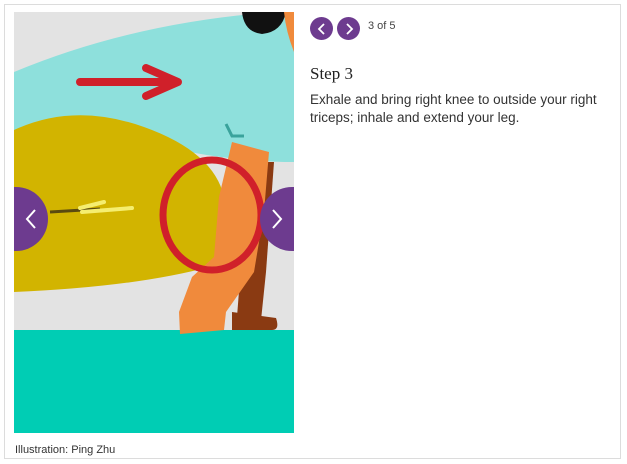  What do you see at coordinates (331, 73) in the screenshot?
I see `step-title: Step 3` at bounding box center [331, 73].